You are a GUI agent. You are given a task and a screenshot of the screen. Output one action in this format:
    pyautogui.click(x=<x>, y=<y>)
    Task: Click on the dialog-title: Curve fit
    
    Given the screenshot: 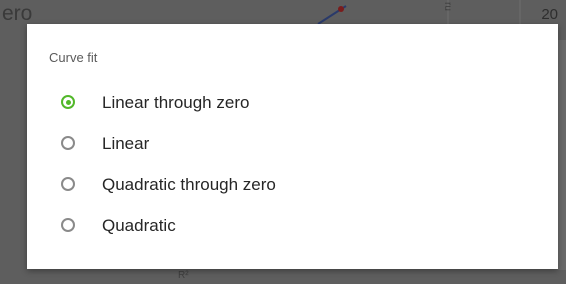 What is the action you would take?
    pyautogui.click(x=73, y=57)
    